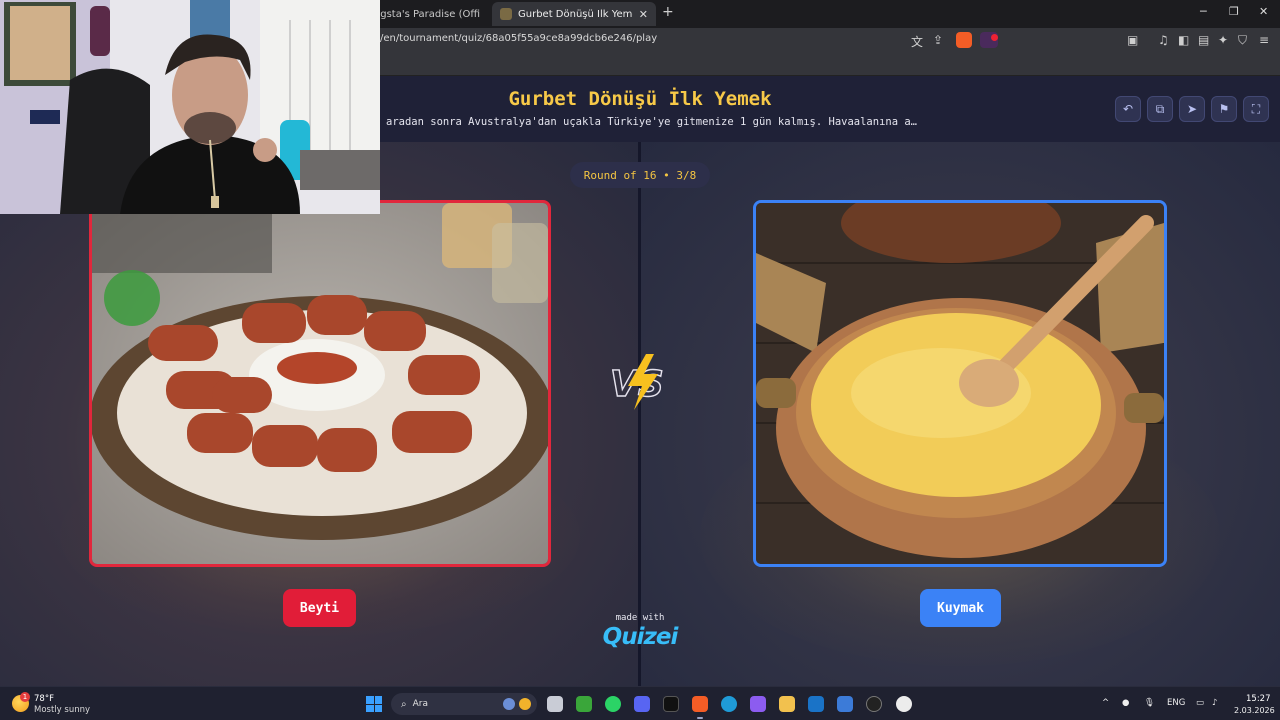  Describe the element at coordinates (1149, 703) in the screenshot. I see `microphone-icon: 🎙` at that location.